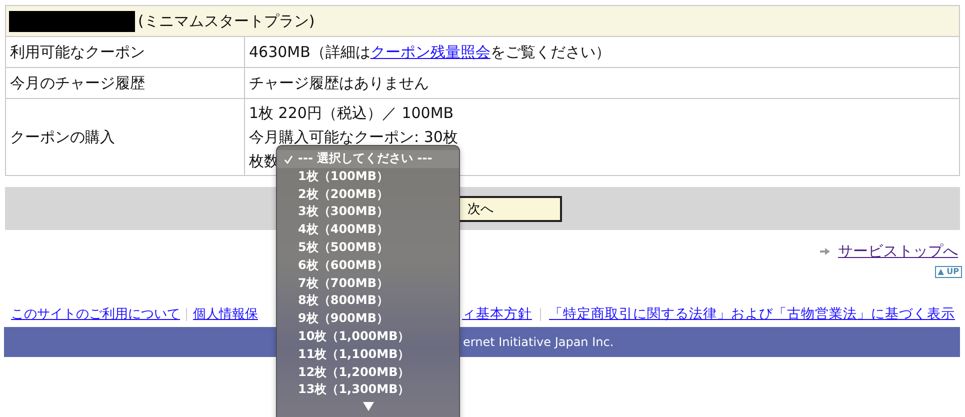 Image resolution: width=965 pixels, height=417 pixels. Describe the element at coordinates (368, 265) in the screenshot. I see `dropdown-option: 6枚（600MB）` at that location.